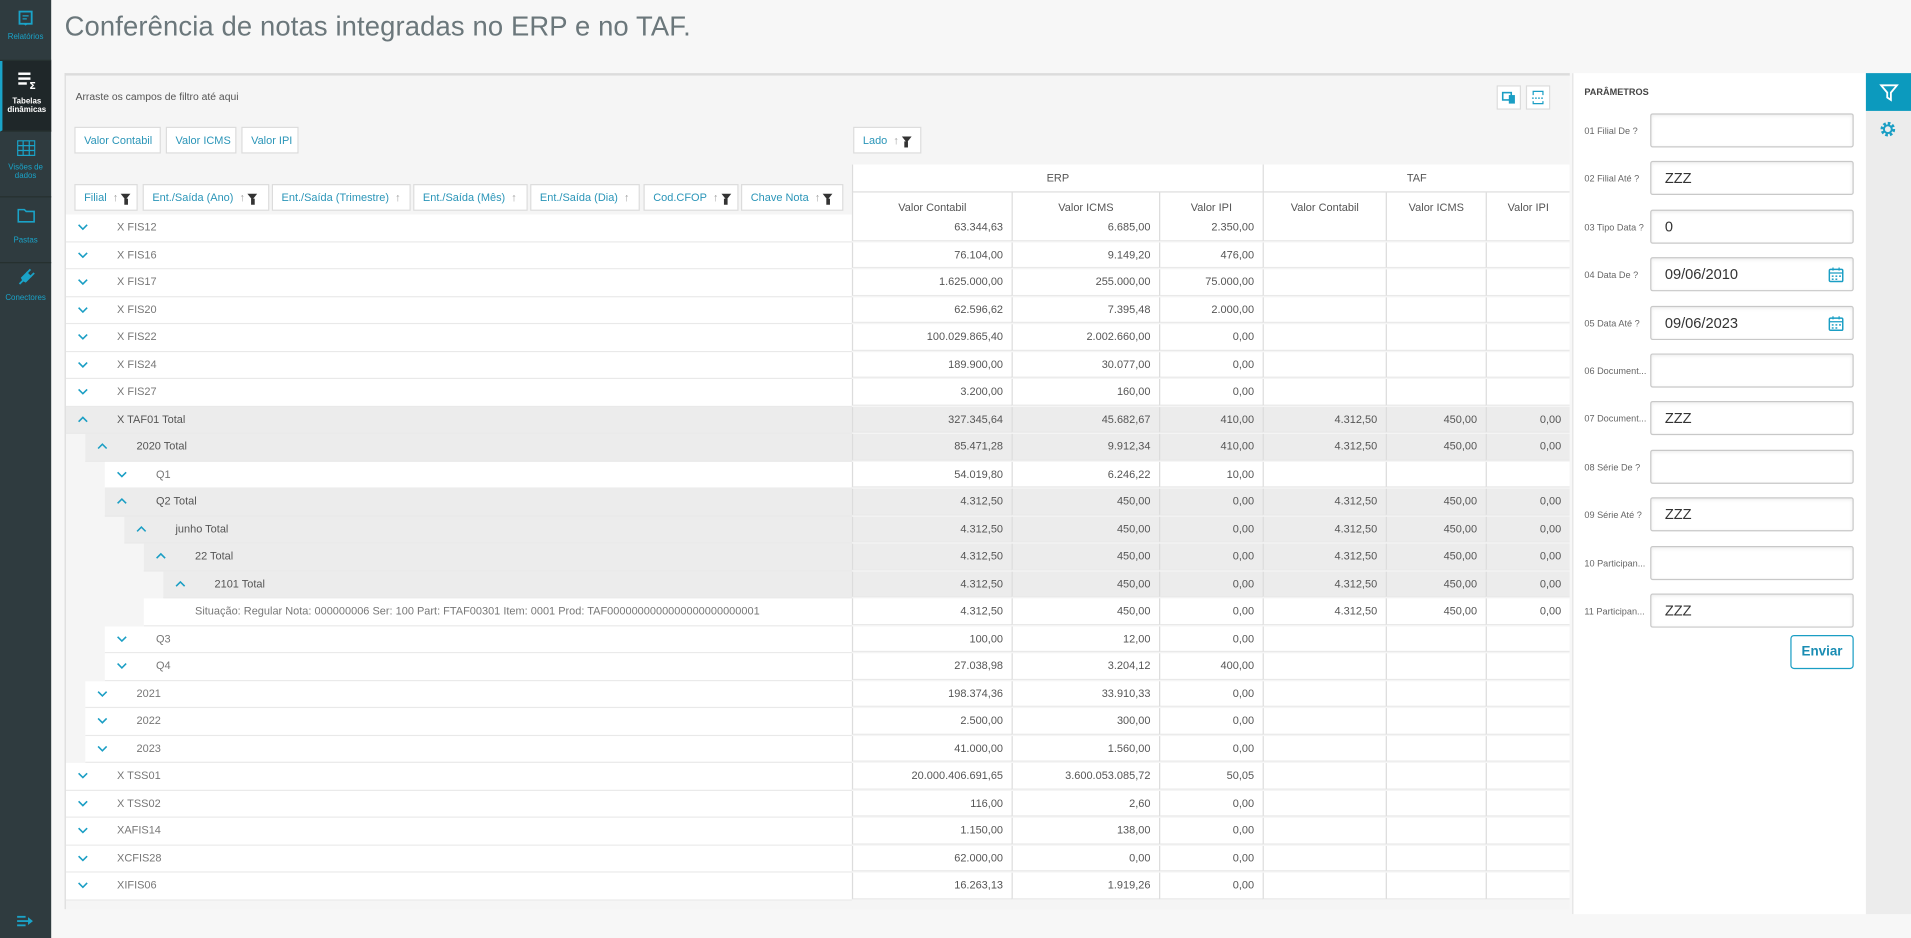 The height and width of the screenshot is (938, 1911). What do you see at coordinates (1085, 776) in the screenshot?
I see `value-cell: 3.600.053.085,72` at bounding box center [1085, 776].